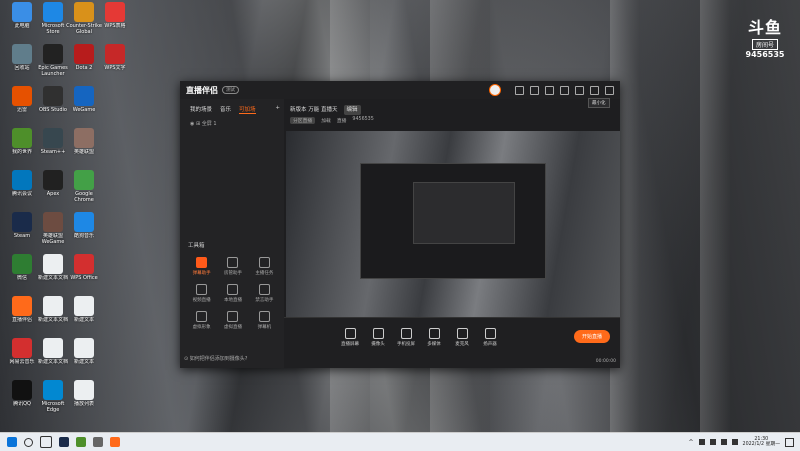 The height and width of the screenshot is (451, 800). Describe the element at coordinates (232, 123) in the screenshot. I see `scene-item: ◉ ⊞ 全屏 1` at that location.